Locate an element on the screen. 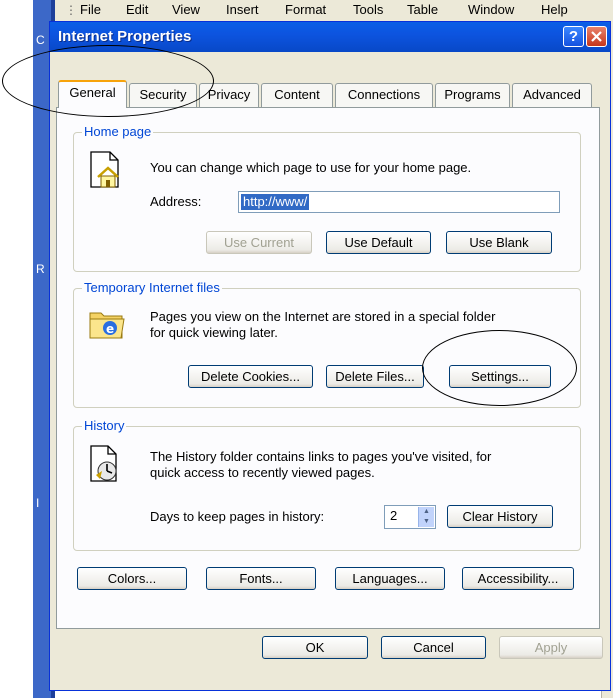 Image resolution: width=613 pixels, height=698 pixels. days-to-keep-label: Days to keep pages in history: is located at coordinates (237, 516).